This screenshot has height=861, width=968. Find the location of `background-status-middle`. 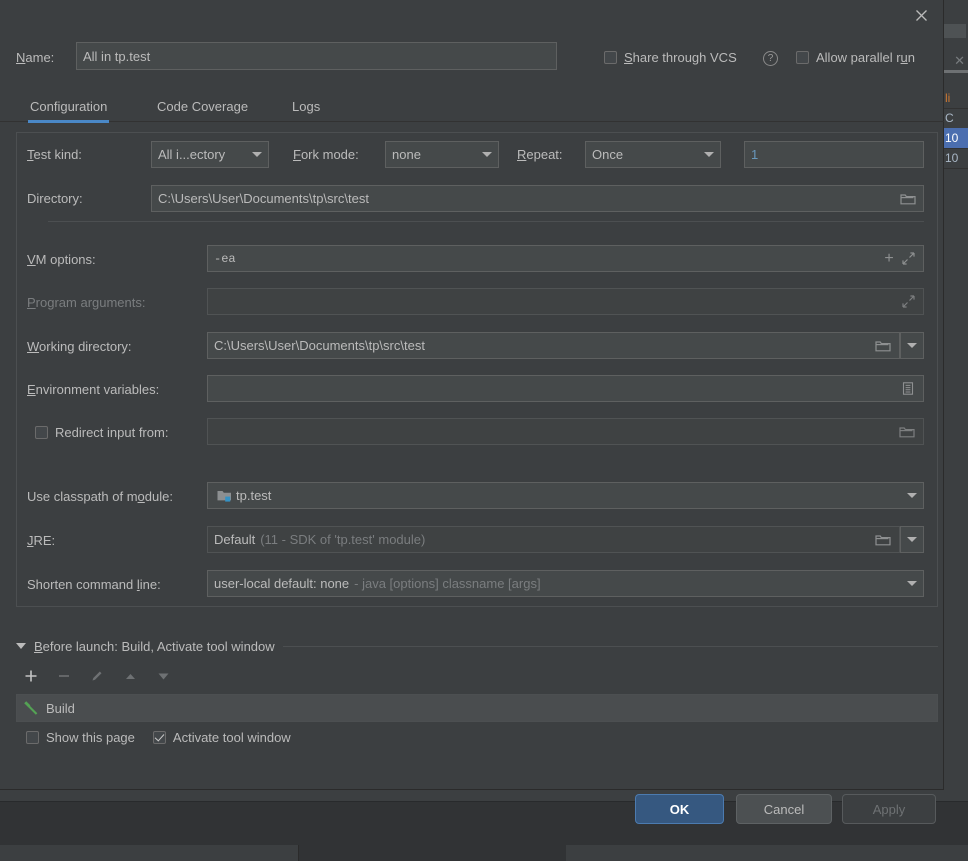

background-status-middle is located at coordinates (432, 853).